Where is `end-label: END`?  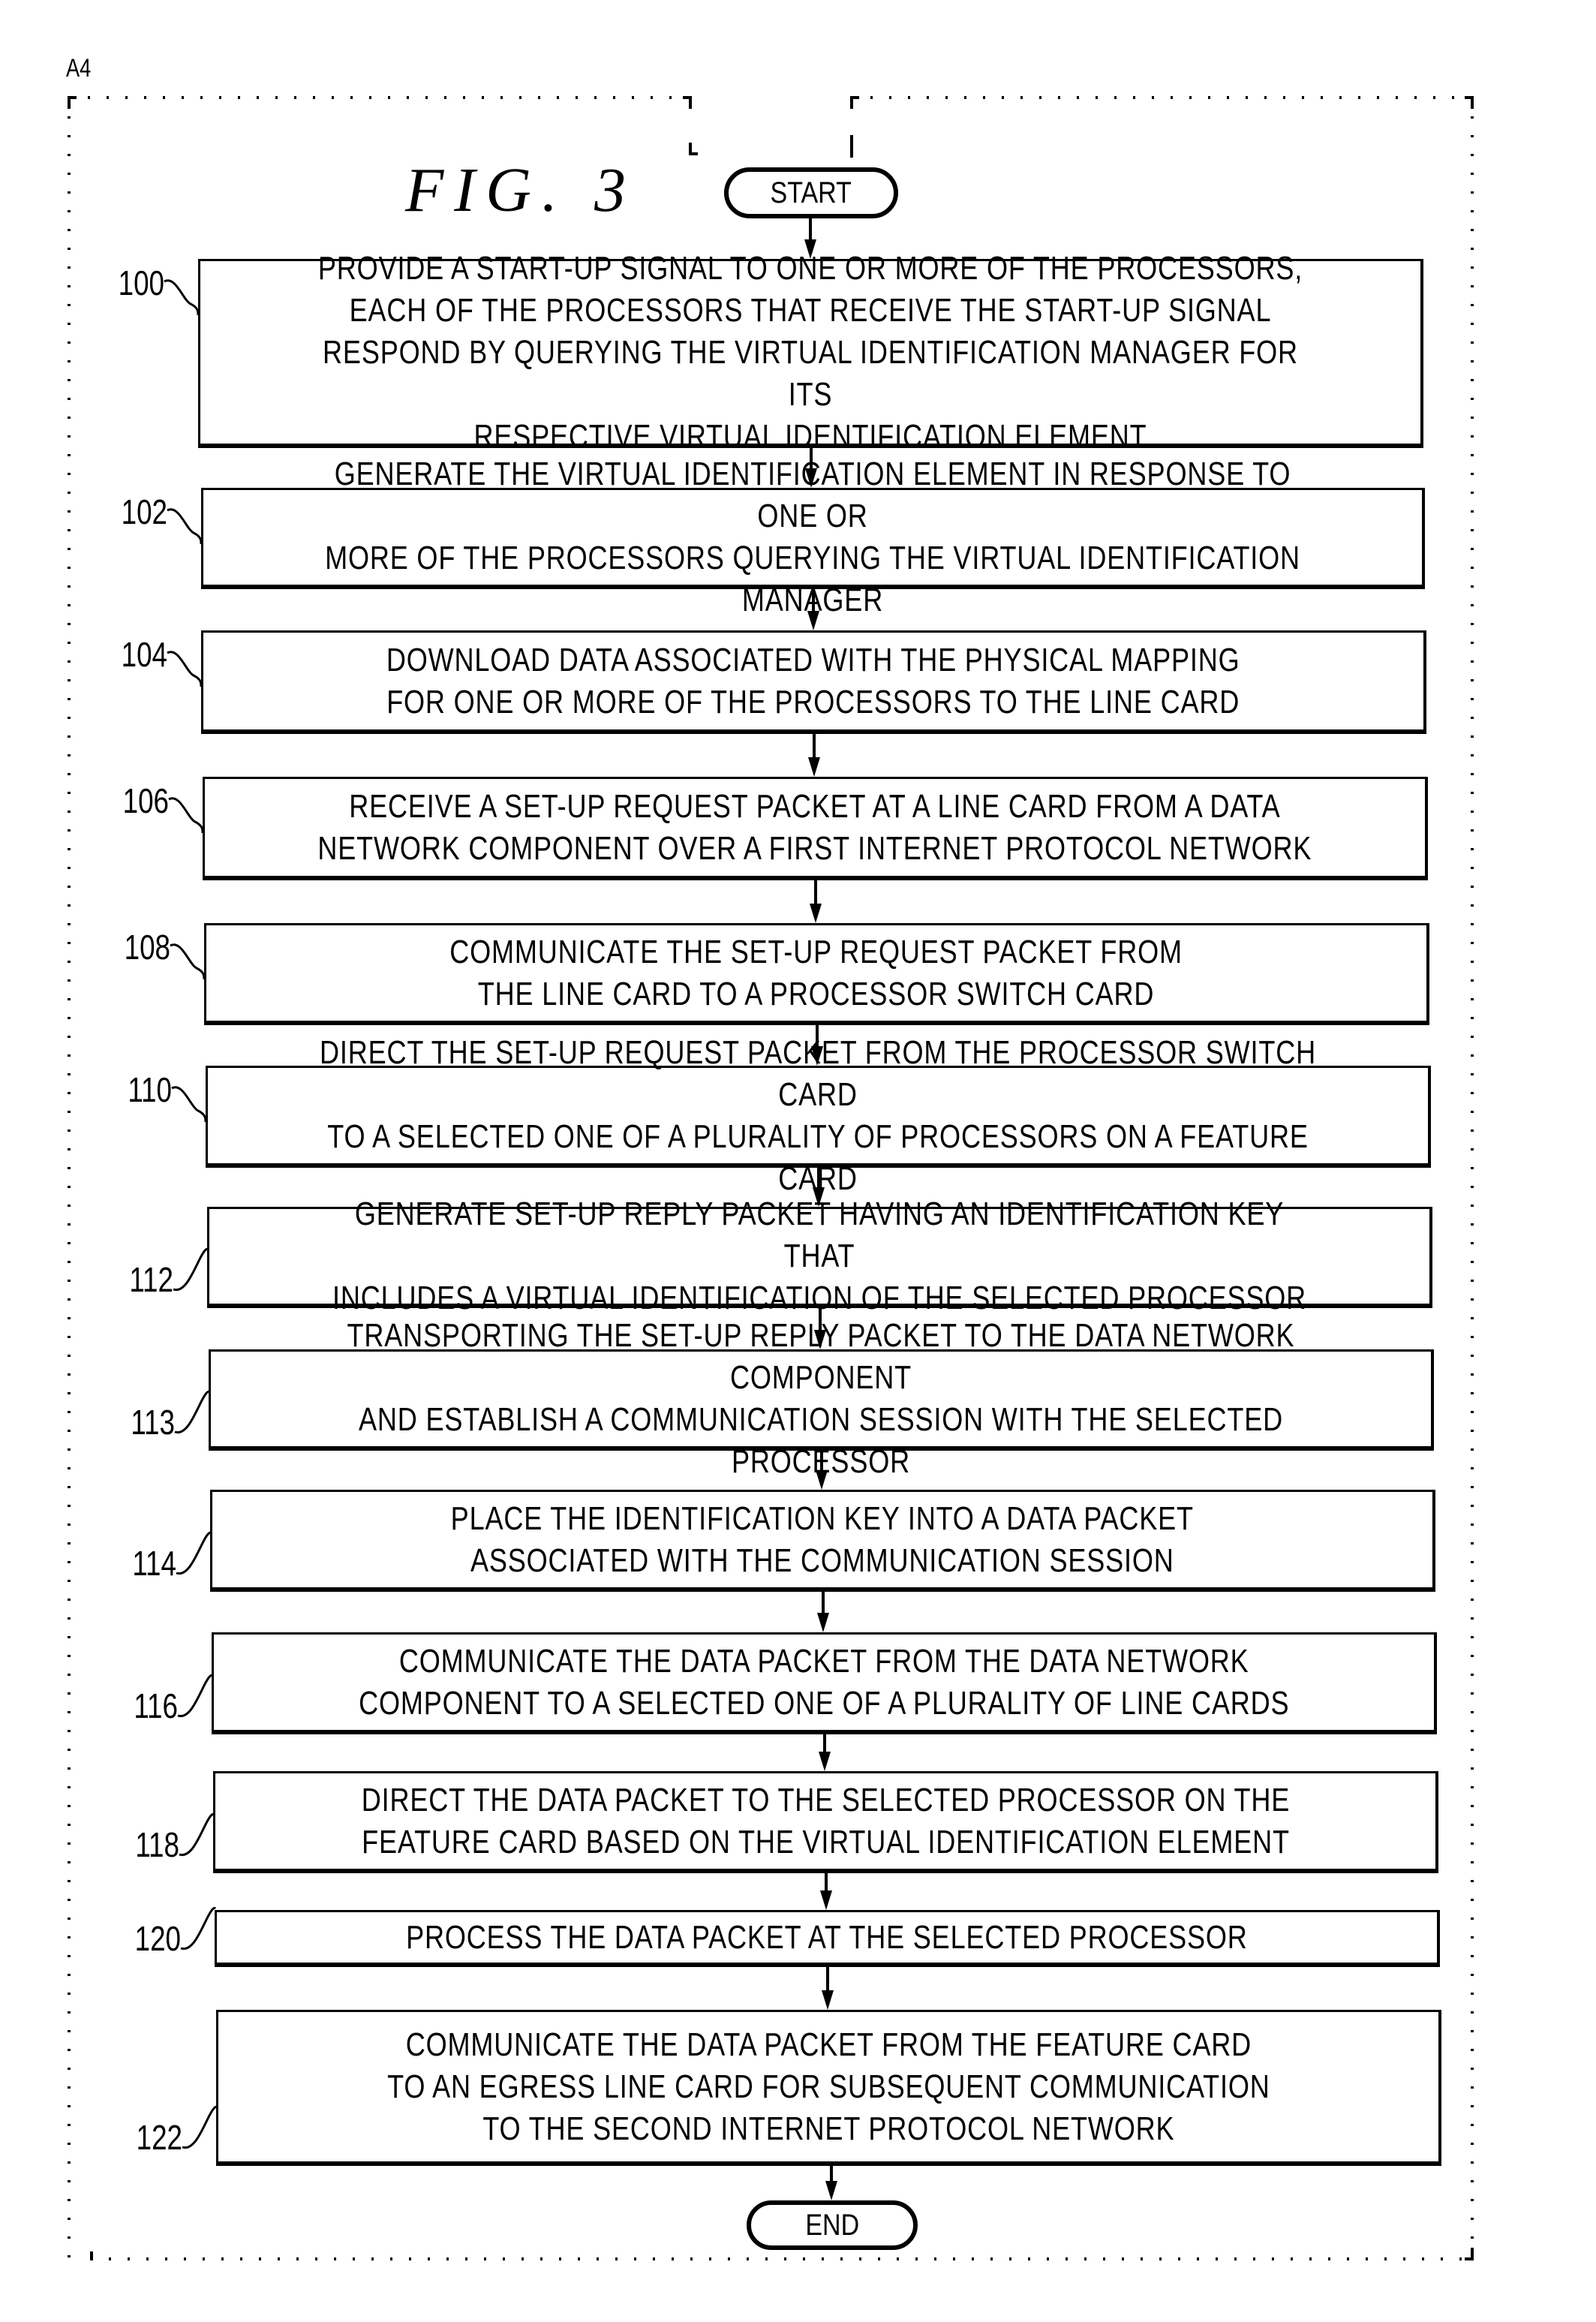
end-label: END is located at coordinates (832, 2225).